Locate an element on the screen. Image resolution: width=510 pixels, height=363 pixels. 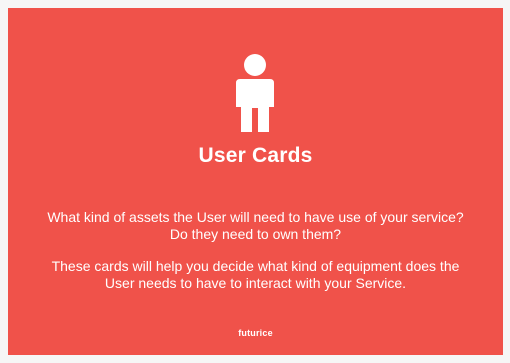
card-title: User Cards is located at coordinates (255, 155).